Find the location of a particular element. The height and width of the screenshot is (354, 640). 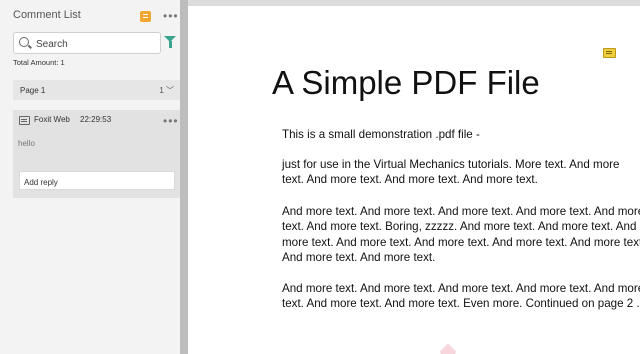

reply-field is located at coordinates (97, 180).